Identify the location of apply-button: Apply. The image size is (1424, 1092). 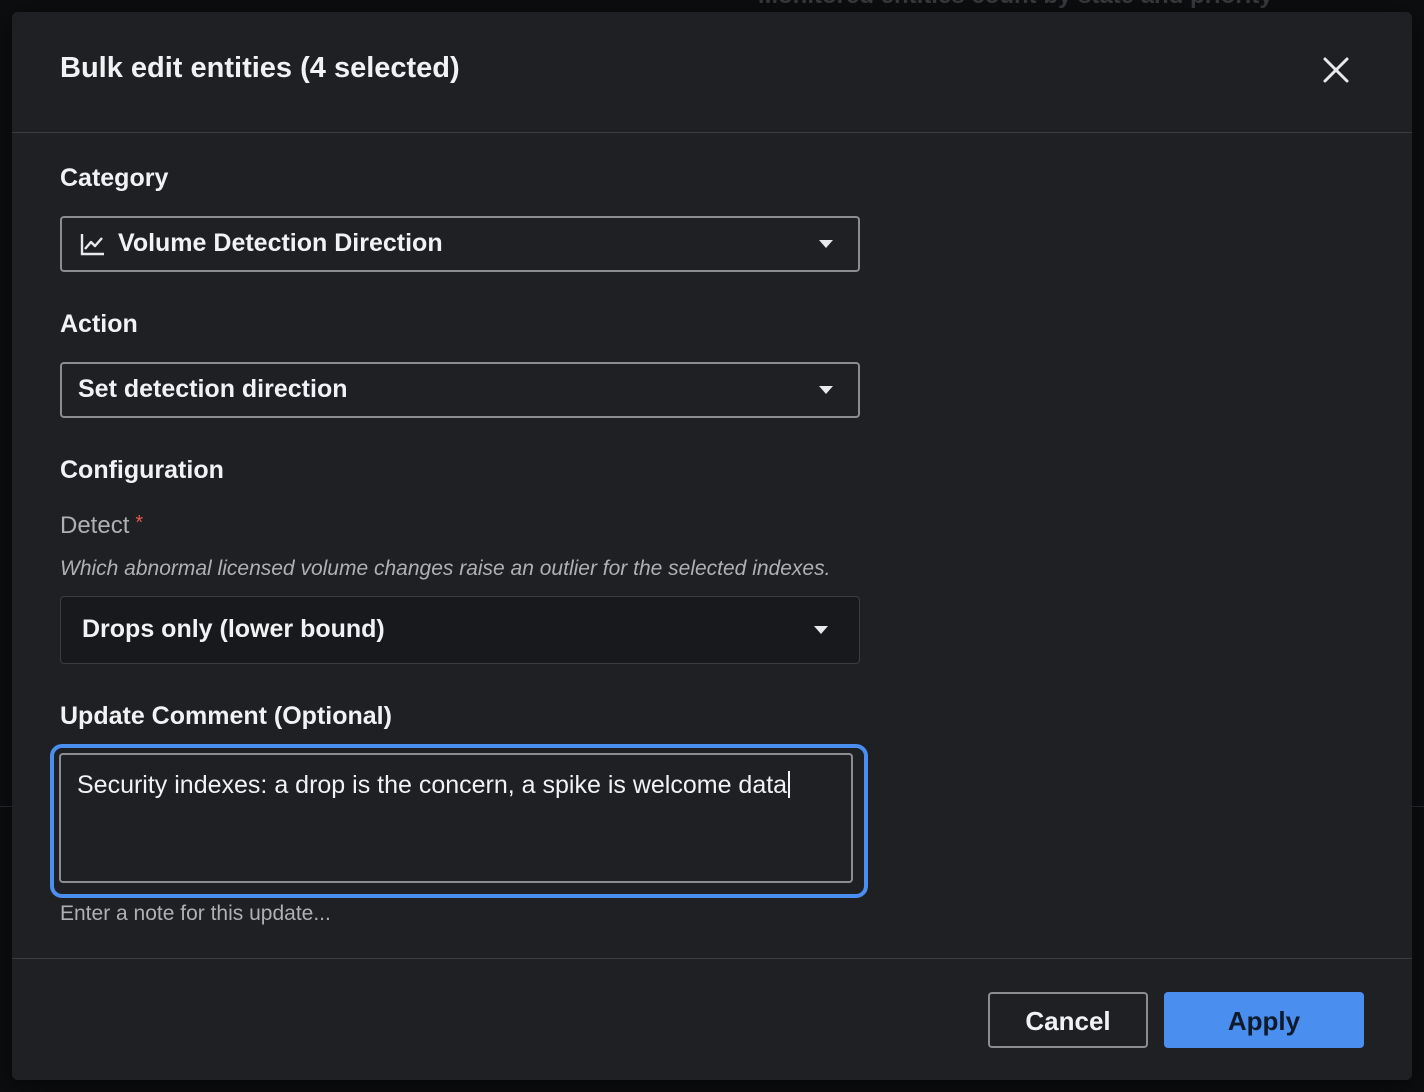
(1264, 1020).